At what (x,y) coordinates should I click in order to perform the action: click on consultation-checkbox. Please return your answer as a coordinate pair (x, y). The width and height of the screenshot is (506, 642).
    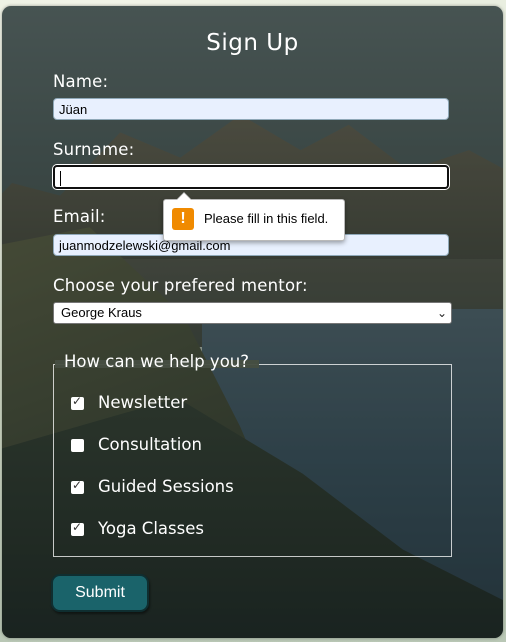
    Looking at the image, I should click on (77, 445).